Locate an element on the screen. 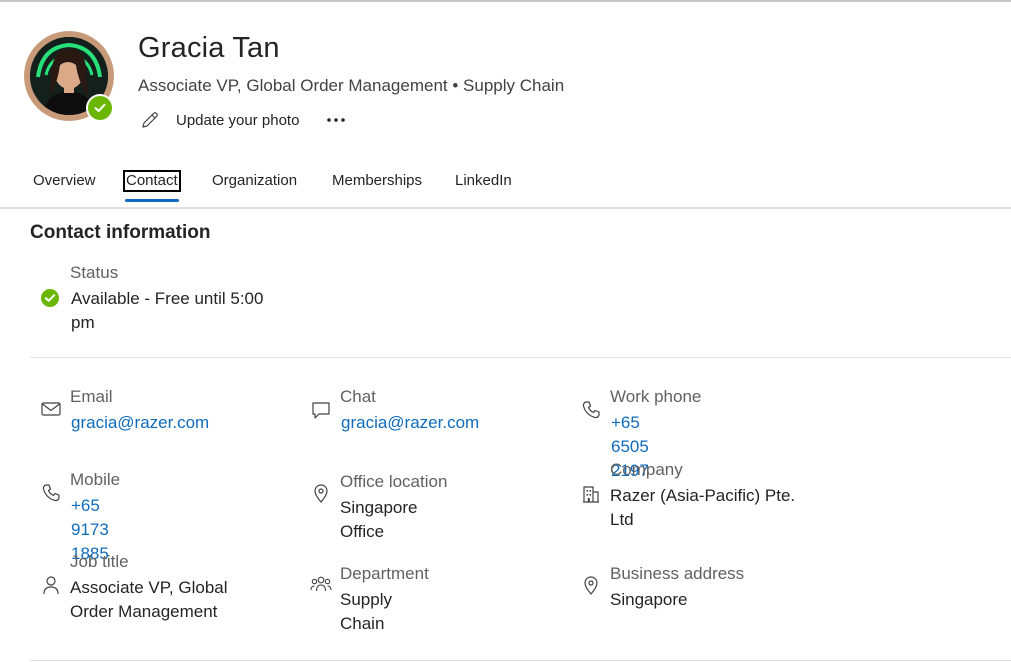  more-options-button is located at coordinates (336, 120).